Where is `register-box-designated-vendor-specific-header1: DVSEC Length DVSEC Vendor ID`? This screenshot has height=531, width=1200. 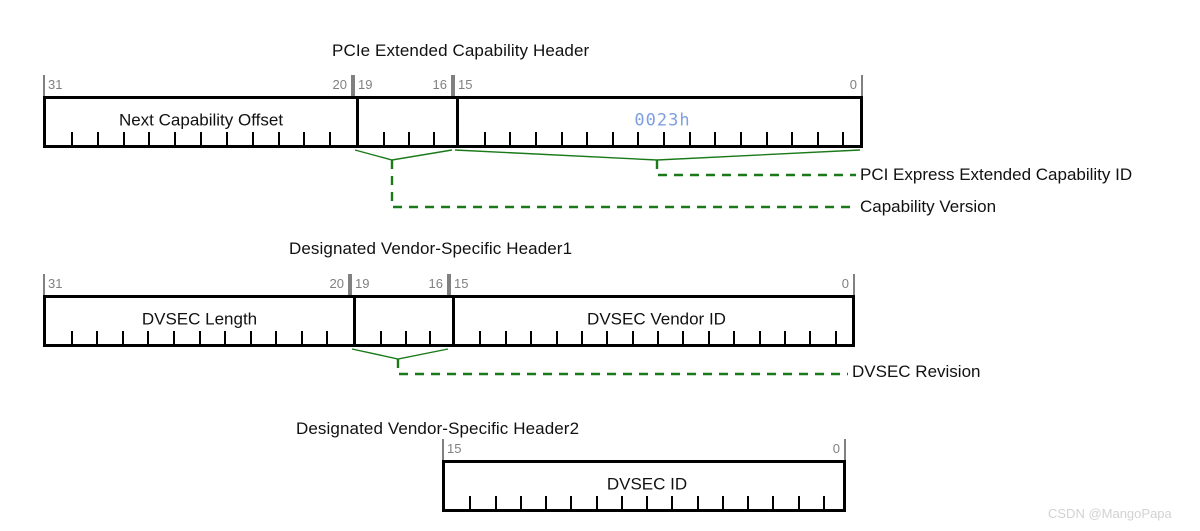
register-box-designated-vendor-specific-header1: DVSEC Length DVSEC Vendor ID is located at coordinates (449, 321).